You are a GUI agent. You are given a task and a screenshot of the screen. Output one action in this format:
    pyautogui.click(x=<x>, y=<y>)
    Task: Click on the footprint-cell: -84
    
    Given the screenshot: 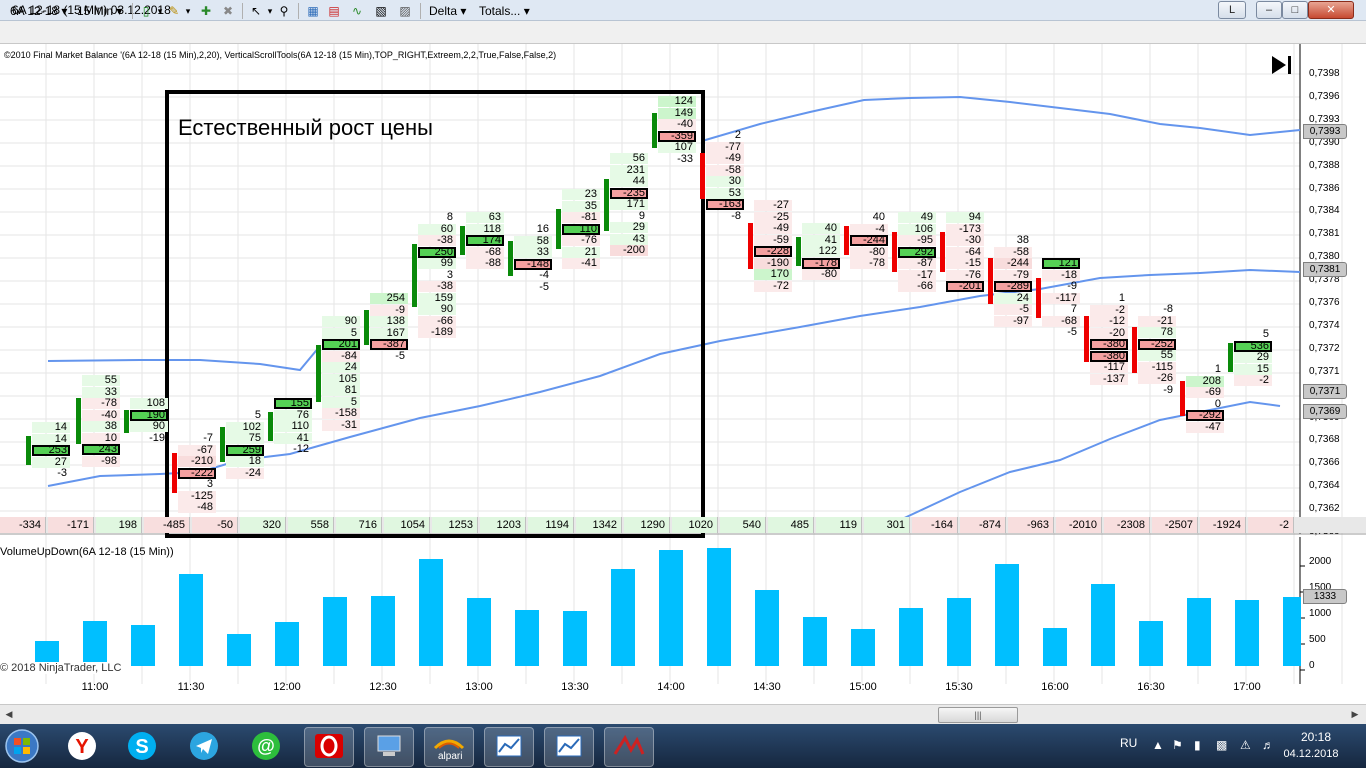 What is the action you would take?
    pyautogui.click(x=341, y=356)
    